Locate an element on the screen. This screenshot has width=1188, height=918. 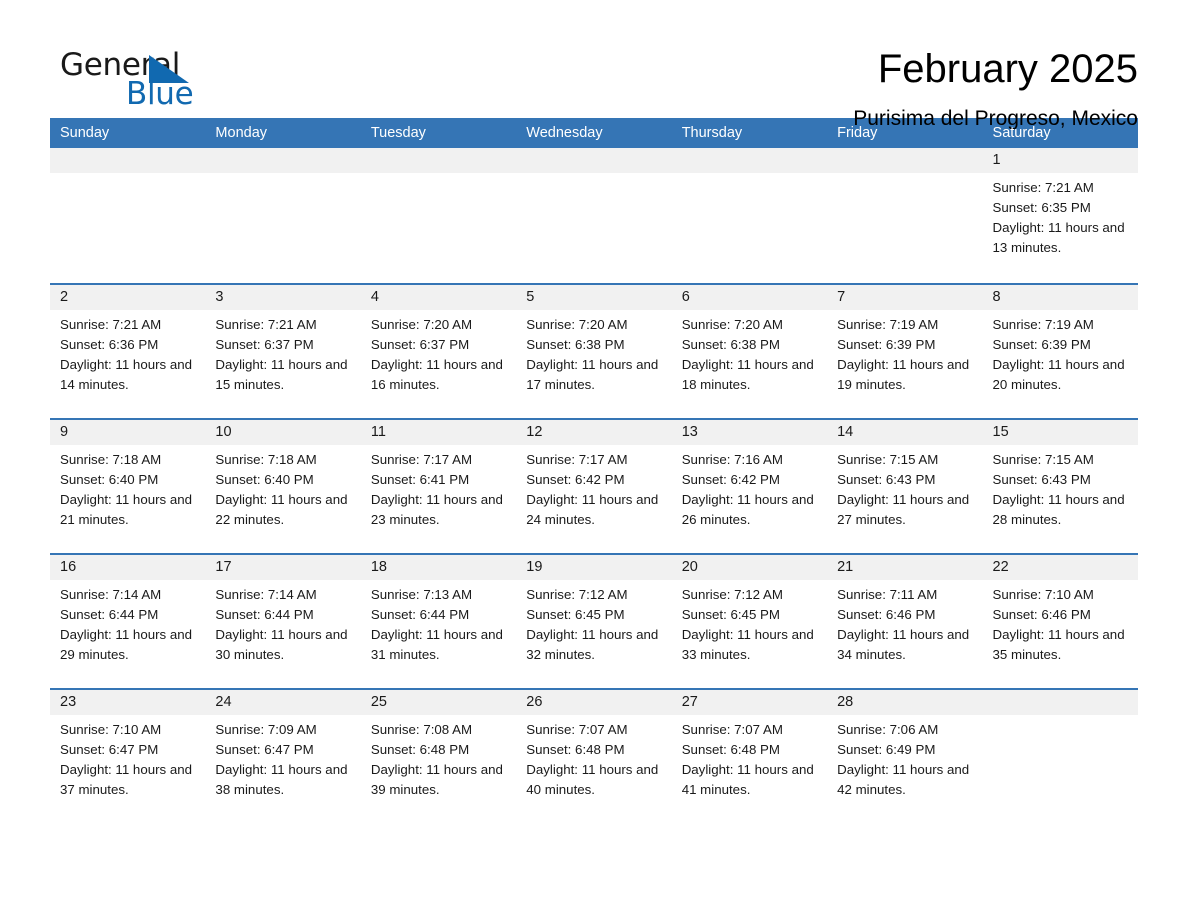
day-number: 10 is located at coordinates (283, 432).